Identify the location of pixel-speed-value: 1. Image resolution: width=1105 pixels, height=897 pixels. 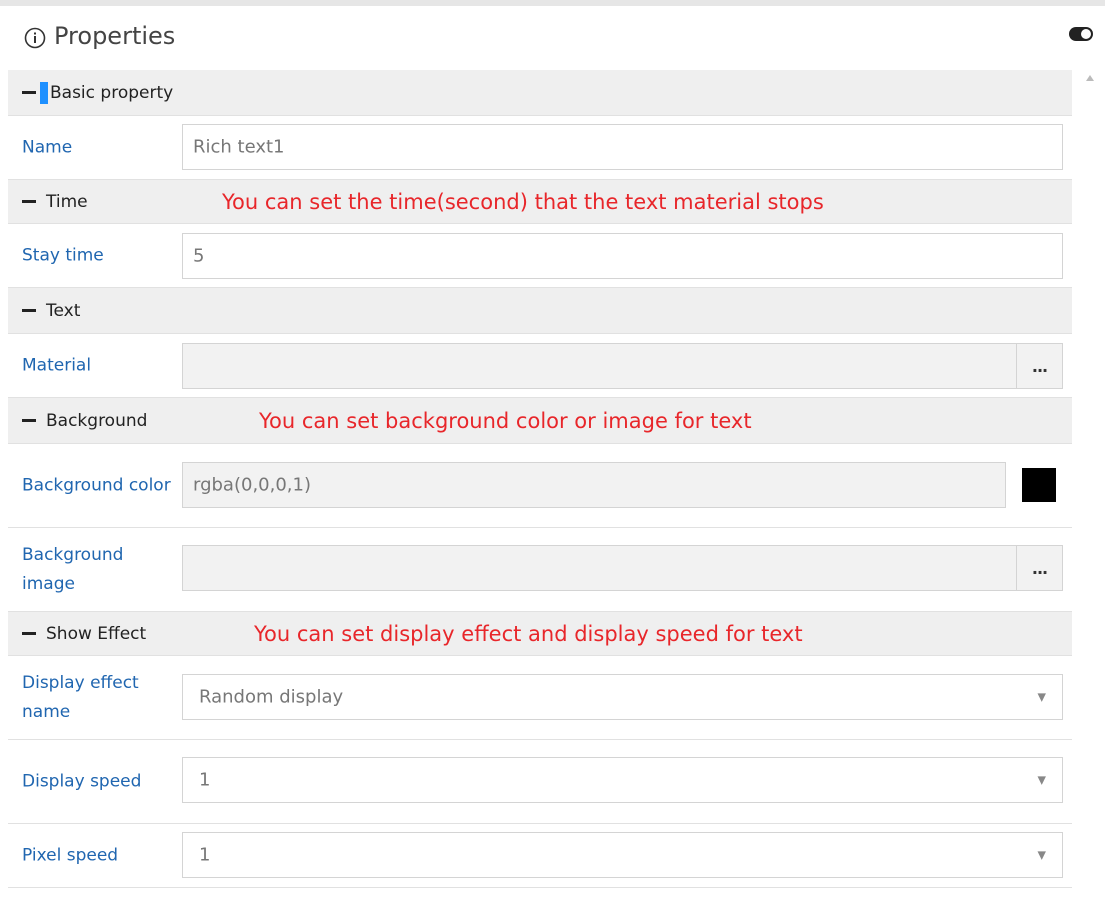
(205, 855).